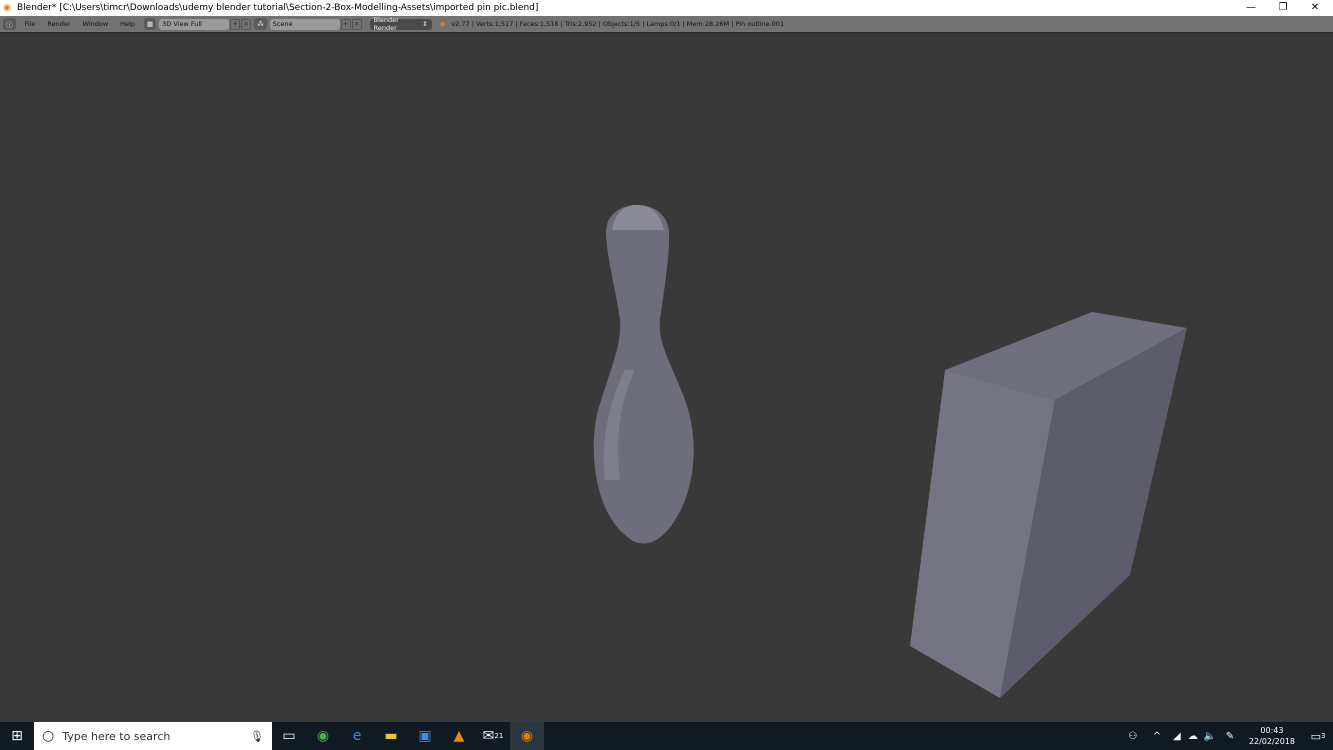 The image size is (1333, 750). Describe the element at coordinates (289, 736) in the screenshot. I see `task-view-icon: ▭` at that location.